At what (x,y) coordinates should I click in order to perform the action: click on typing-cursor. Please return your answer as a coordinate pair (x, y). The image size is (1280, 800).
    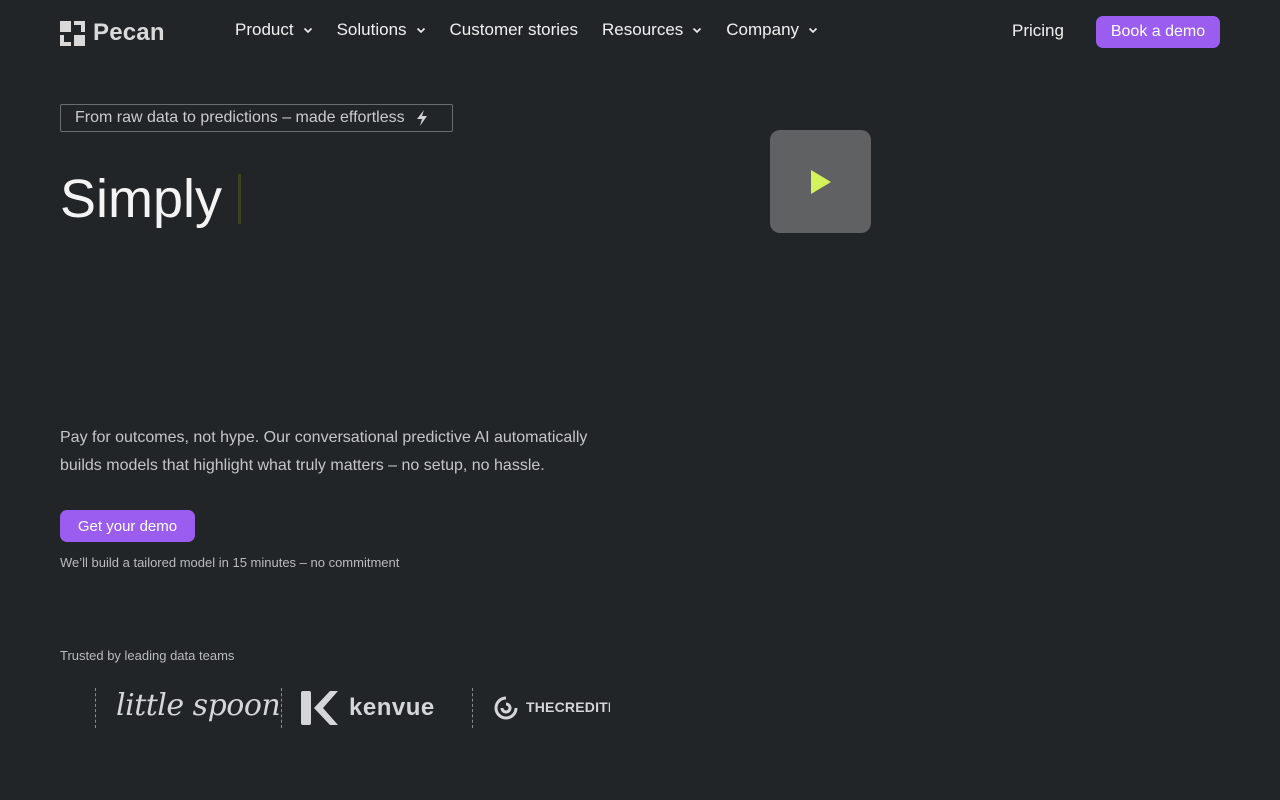
    Looking at the image, I should click on (240, 199).